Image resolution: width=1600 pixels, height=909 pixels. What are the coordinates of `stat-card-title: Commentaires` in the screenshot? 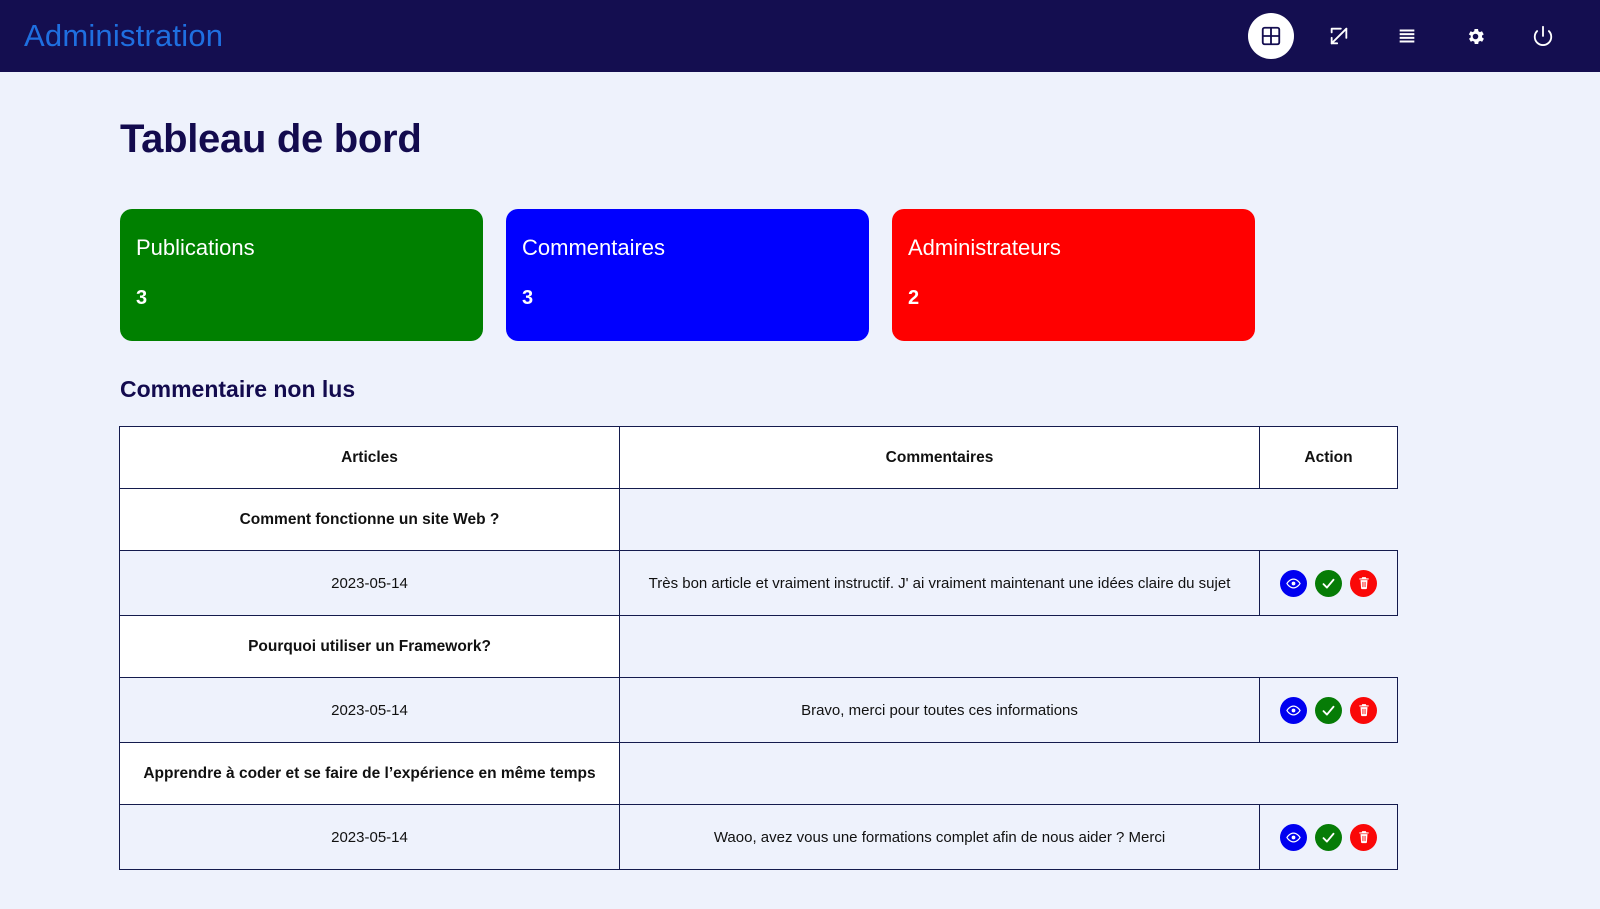 It's located at (594, 247).